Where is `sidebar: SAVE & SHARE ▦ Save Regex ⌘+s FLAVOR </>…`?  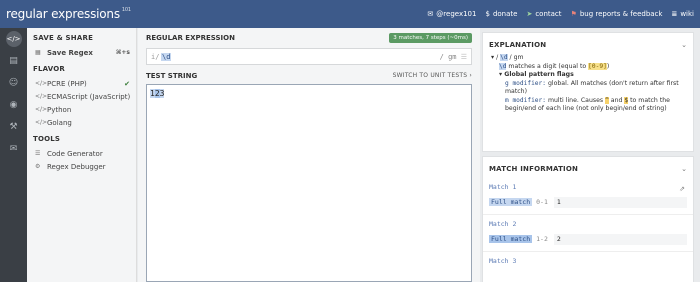 sidebar: SAVE & SHARE ▦ Save Regex ⌘+s FLAVOR </>… is located at coordinates (82, 155).